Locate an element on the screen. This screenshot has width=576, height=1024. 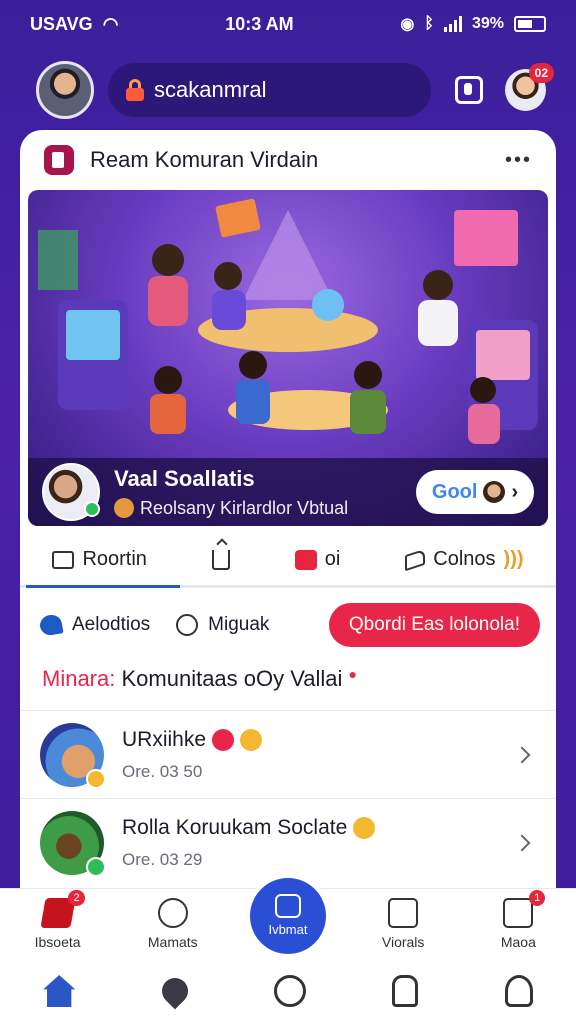
more-options-icon: ••• is located at coordinates (518, 160).